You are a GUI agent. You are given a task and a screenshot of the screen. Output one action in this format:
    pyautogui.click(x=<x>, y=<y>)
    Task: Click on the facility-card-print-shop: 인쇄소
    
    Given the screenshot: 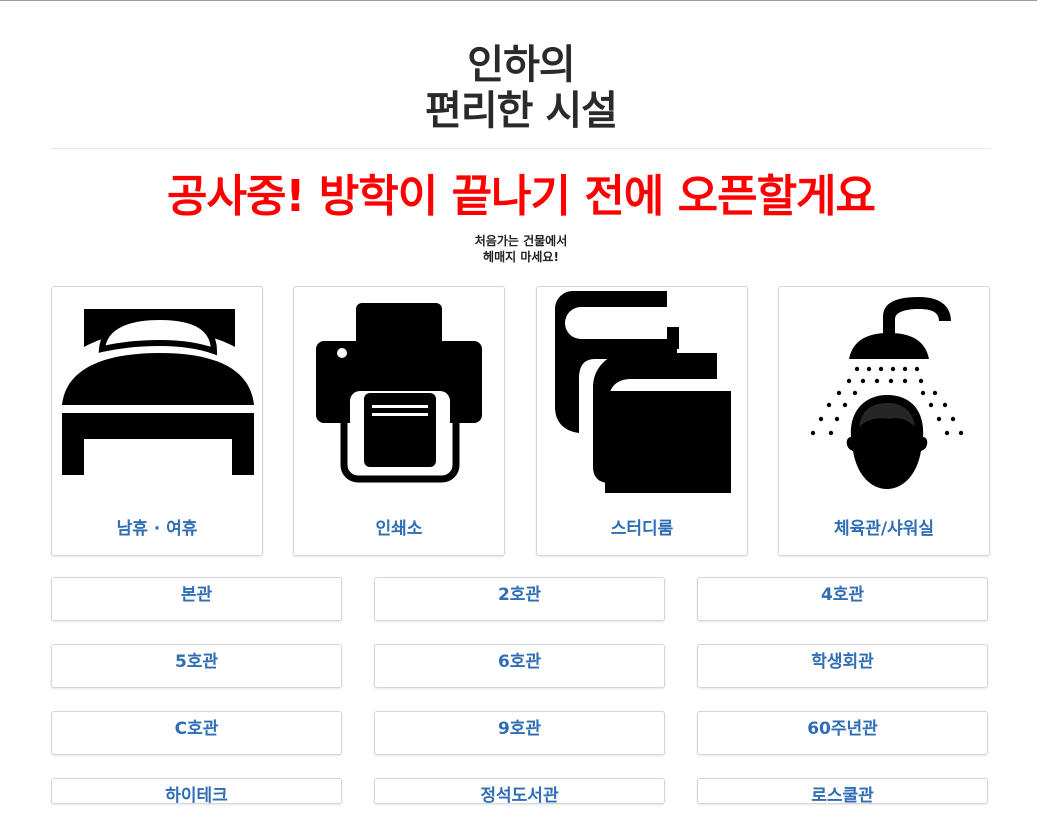 What is the action you would take?
    pyautogui.click(x=399, y=421)
    